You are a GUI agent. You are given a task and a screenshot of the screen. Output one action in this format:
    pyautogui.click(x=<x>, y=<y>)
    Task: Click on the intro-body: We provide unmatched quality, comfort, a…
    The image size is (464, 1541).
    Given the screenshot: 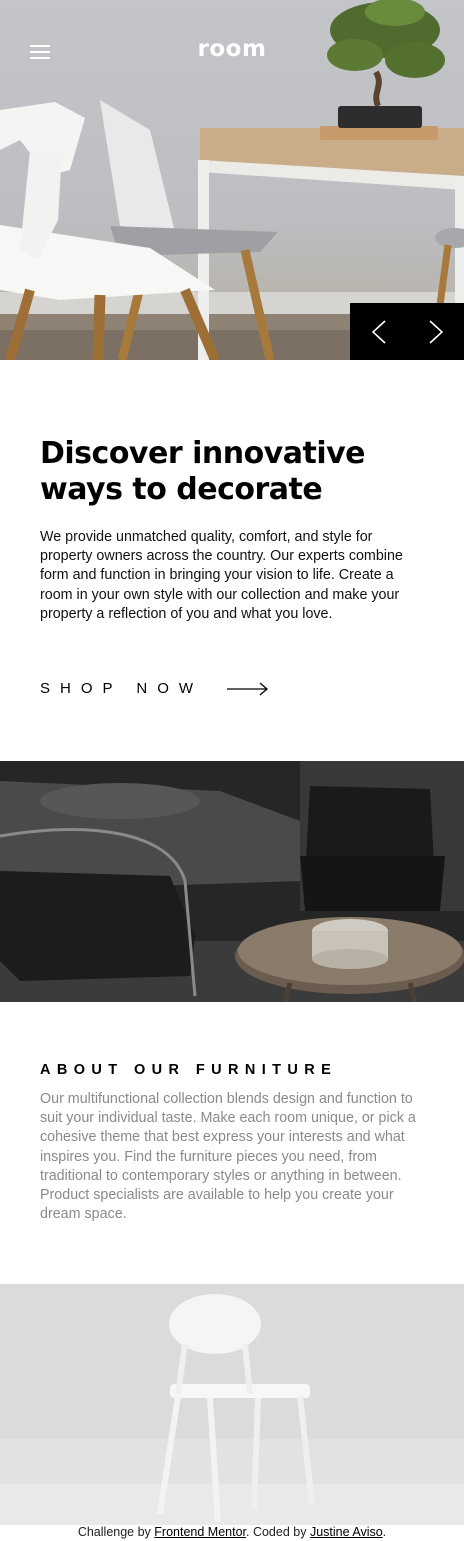 What is the action you would take?
    pyautogui.click(x=221, y=575)
    